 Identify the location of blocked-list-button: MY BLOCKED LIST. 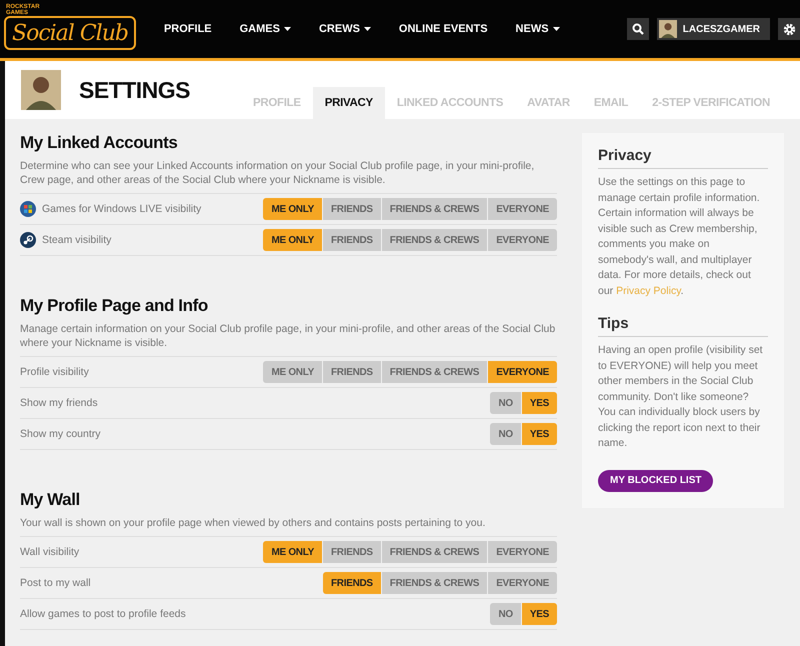
(656, 481).